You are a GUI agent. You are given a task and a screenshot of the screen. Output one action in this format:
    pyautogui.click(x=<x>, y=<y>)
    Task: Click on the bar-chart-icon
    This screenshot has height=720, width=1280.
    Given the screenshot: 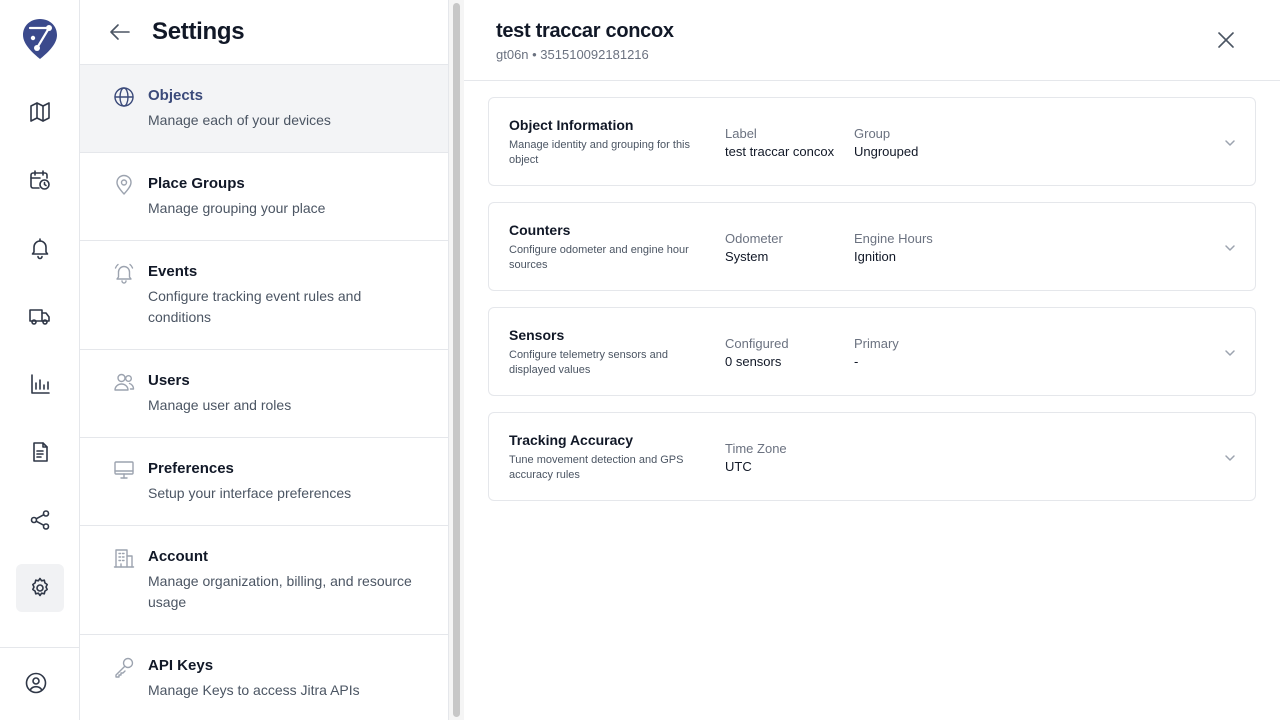 What is the action you would take?
    pyautogui.click(x=40, y=384)
    